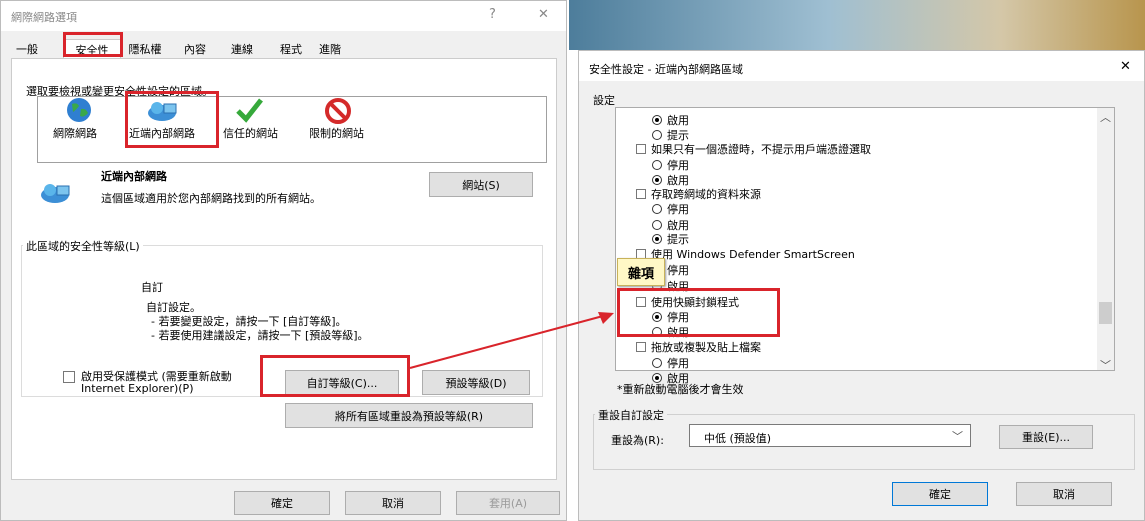 The image size is (1145, 521). I want to click on arrow-annotation, so click(511, 340).